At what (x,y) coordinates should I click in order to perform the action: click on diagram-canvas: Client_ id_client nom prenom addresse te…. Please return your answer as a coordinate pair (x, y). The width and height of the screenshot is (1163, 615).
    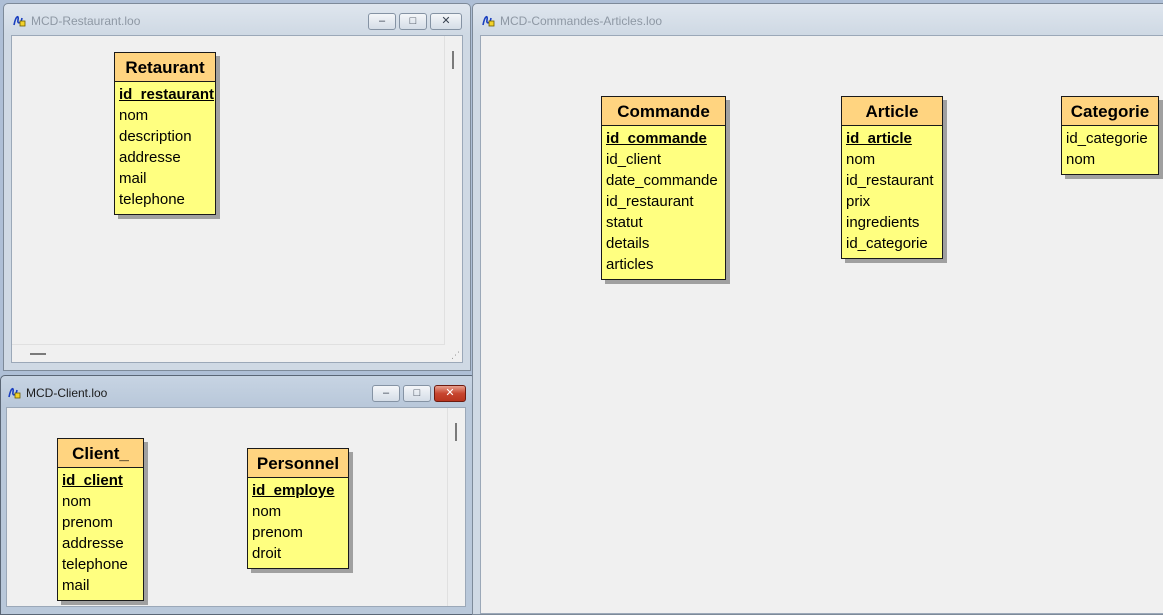
    Looking at the image, I should click on (236, 507).